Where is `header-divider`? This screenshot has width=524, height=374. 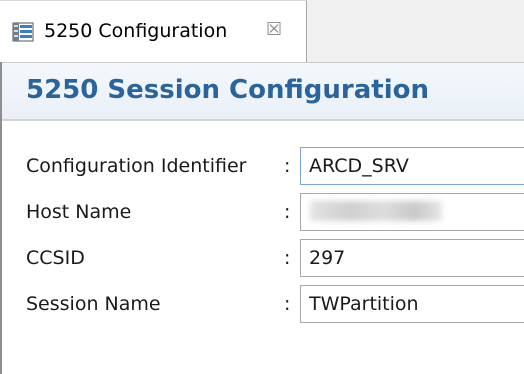
header-divider is located at coordinates (263, 120).